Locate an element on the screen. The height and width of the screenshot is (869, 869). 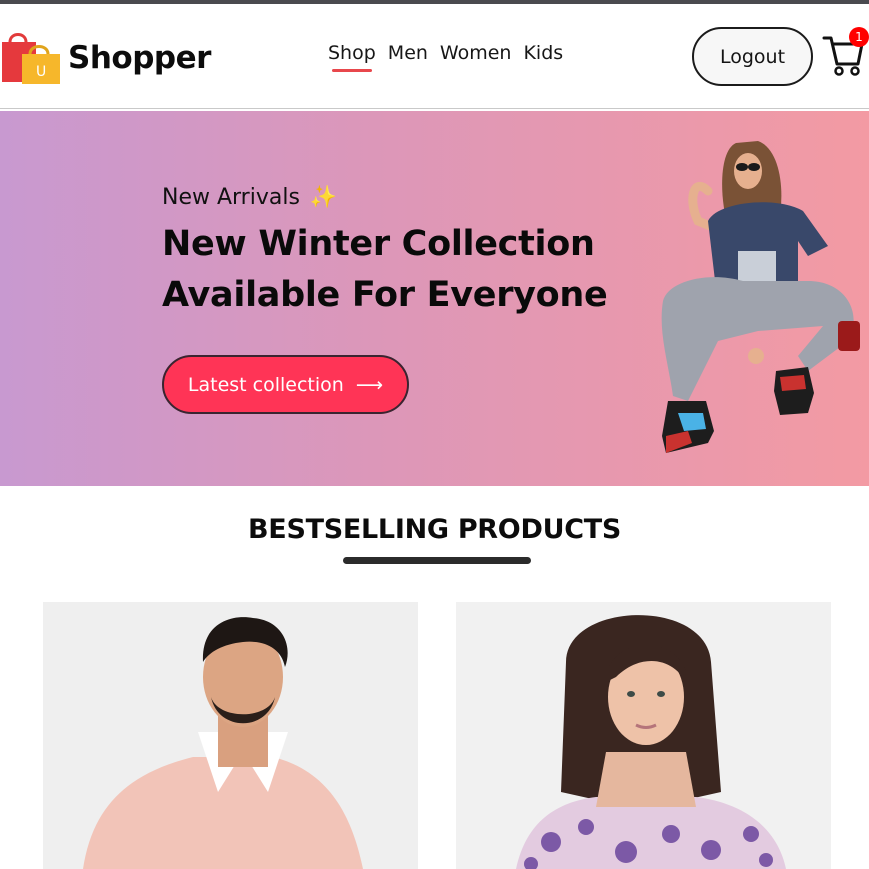
section-title-underline is located at coordinates (437, 560).